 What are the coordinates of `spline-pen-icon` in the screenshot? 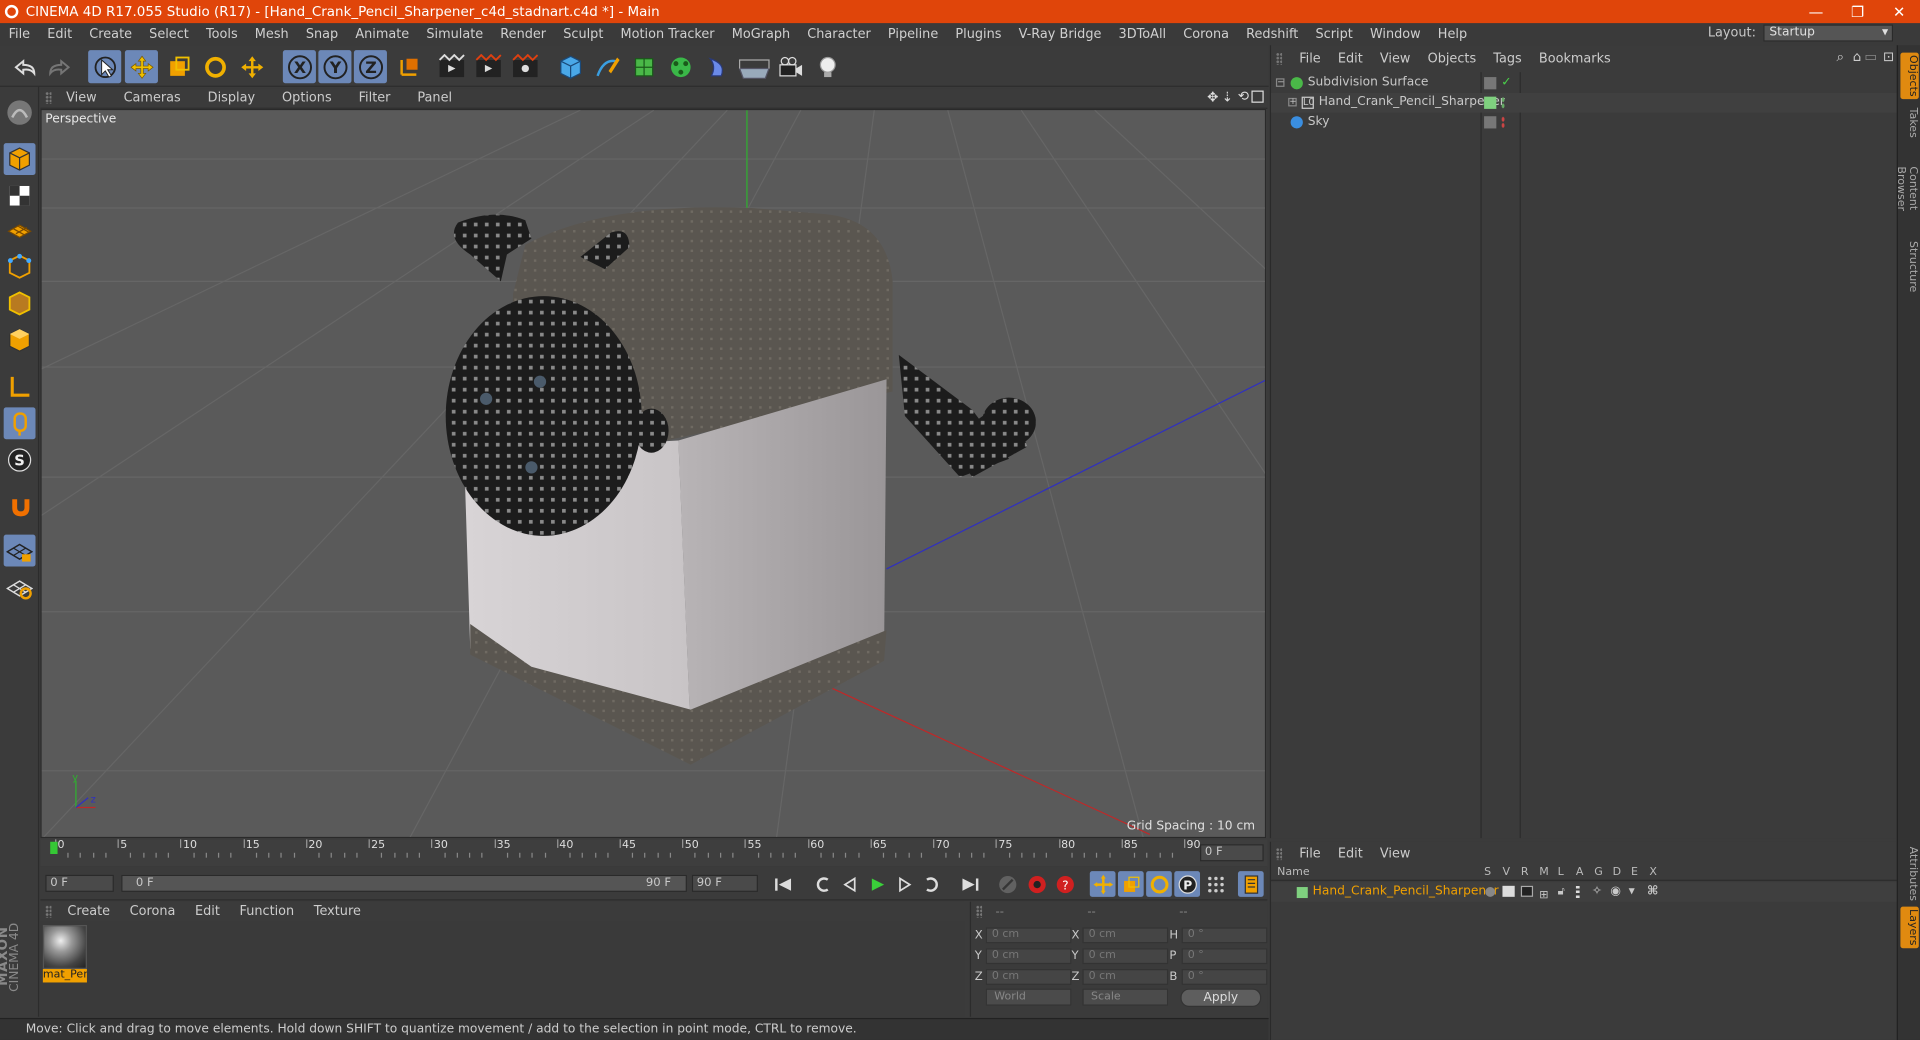 It's located at (606, 66).